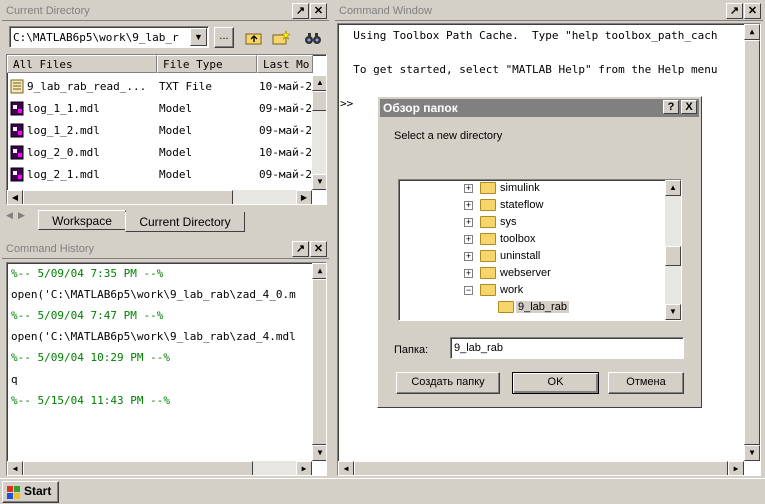  I want to click on history-line: %-- 5/09/04 7:35 PM --%, so click(87, 273).